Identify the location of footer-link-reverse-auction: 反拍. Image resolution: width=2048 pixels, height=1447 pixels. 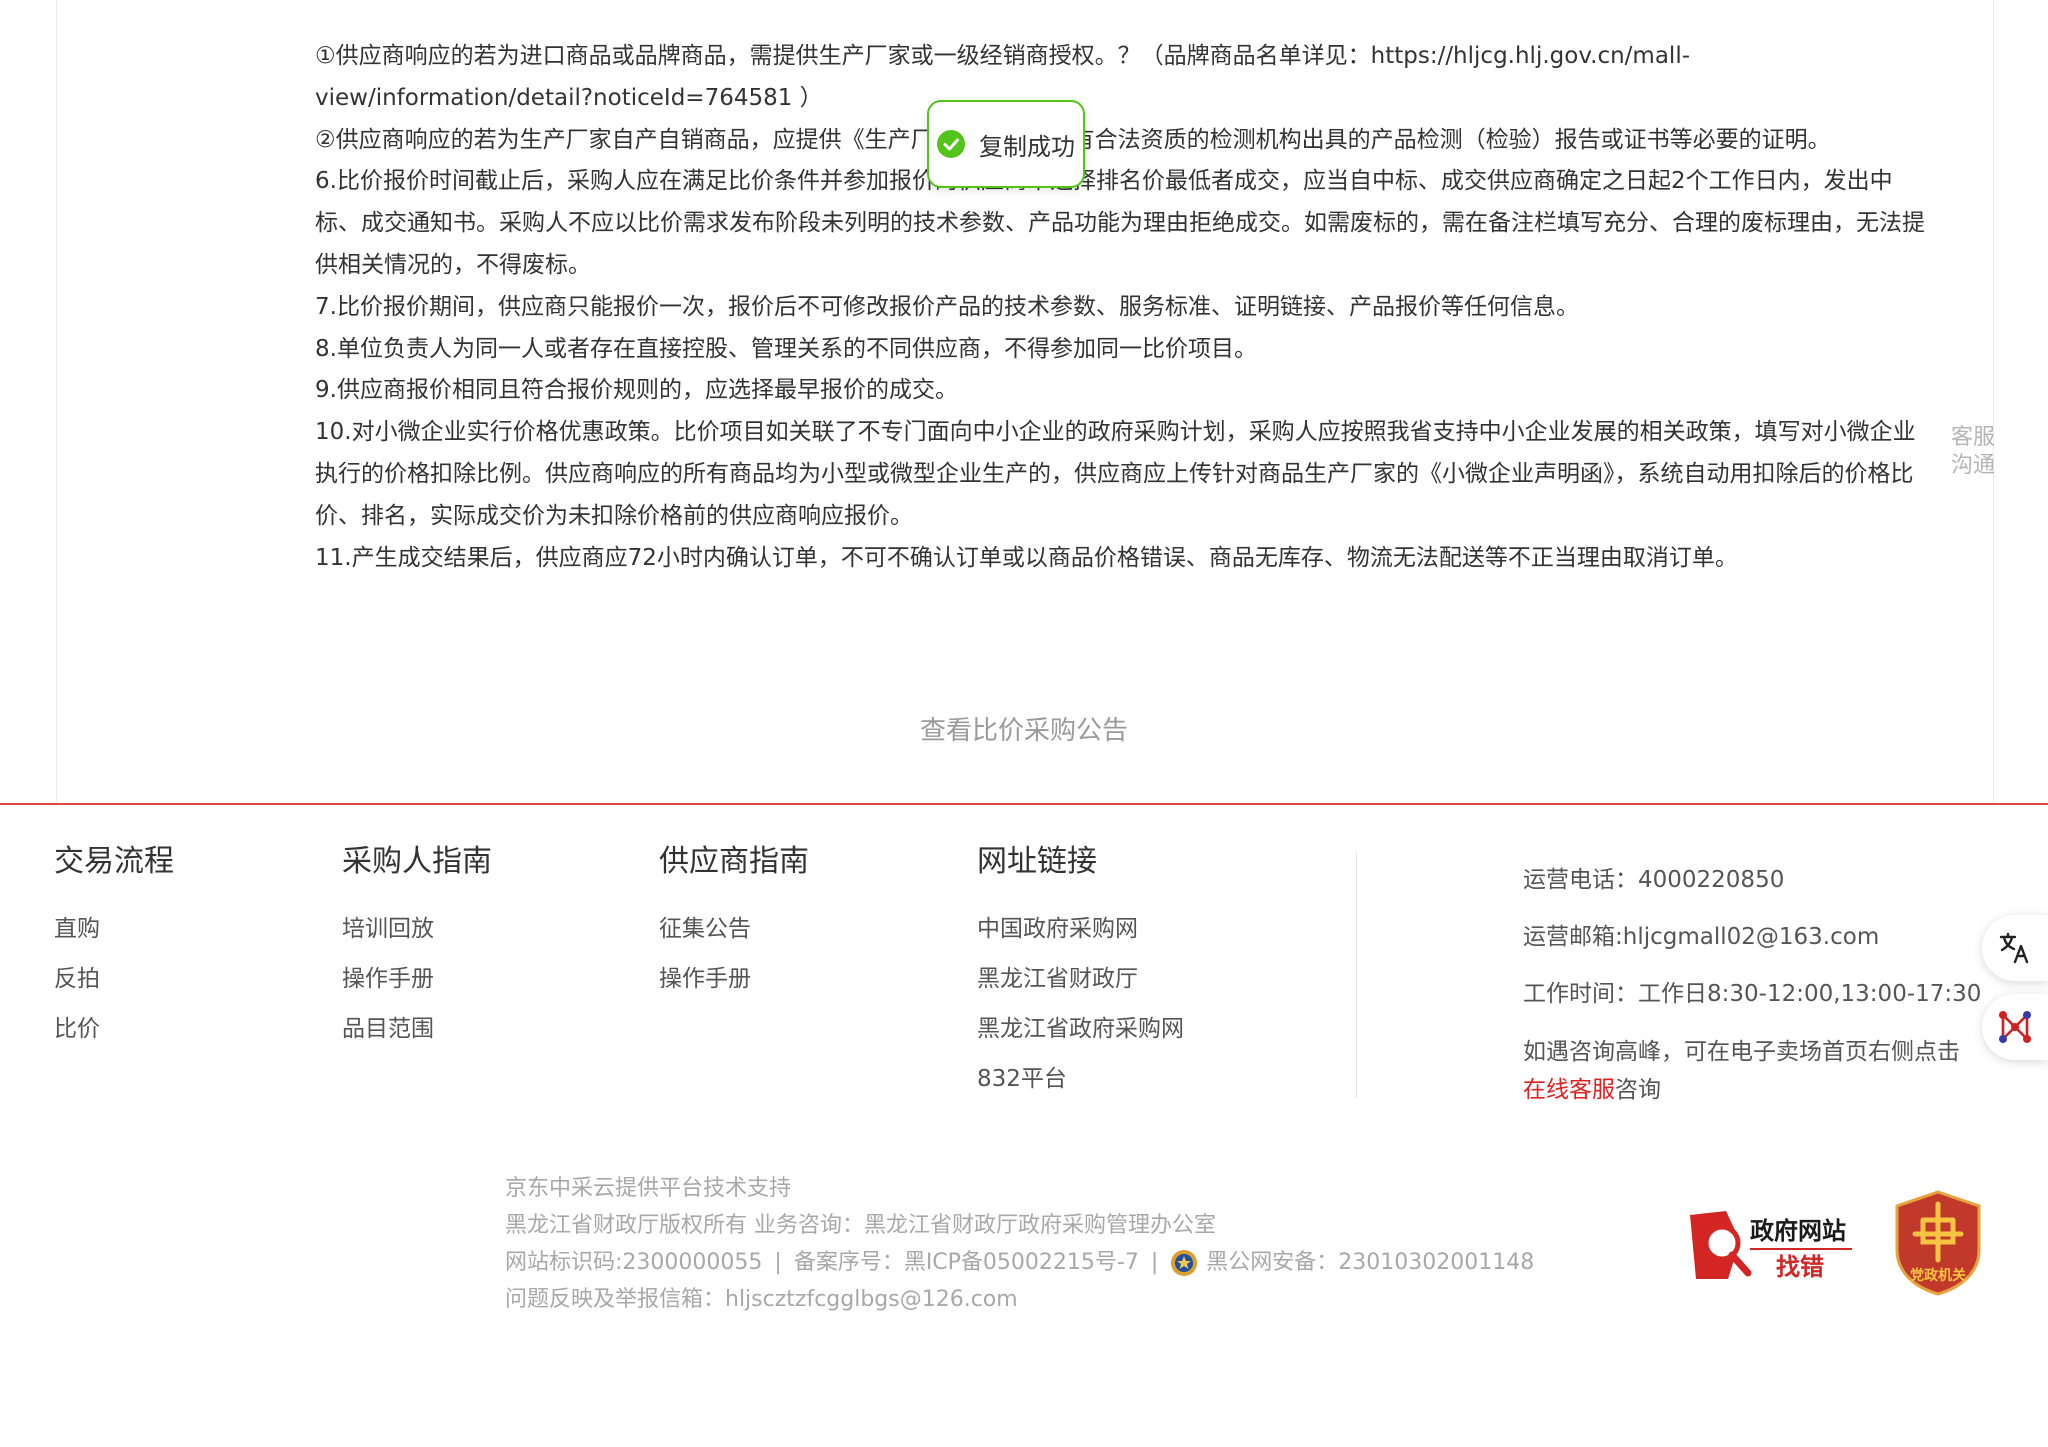
(114, 979).